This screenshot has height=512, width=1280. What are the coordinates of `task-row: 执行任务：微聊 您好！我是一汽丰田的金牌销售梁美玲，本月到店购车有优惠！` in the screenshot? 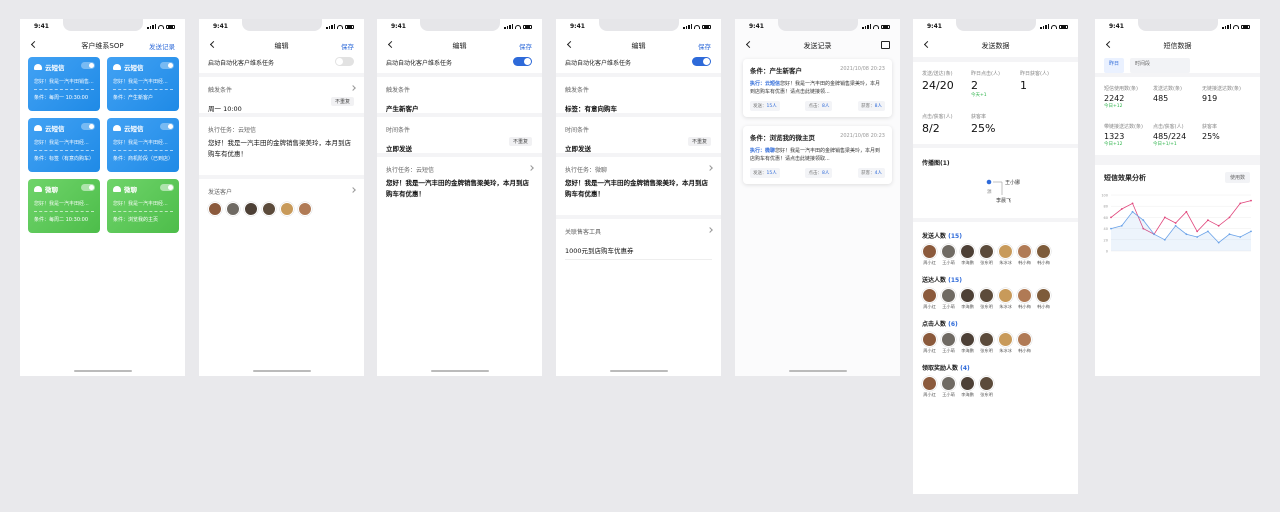 It's located at (638, 186).